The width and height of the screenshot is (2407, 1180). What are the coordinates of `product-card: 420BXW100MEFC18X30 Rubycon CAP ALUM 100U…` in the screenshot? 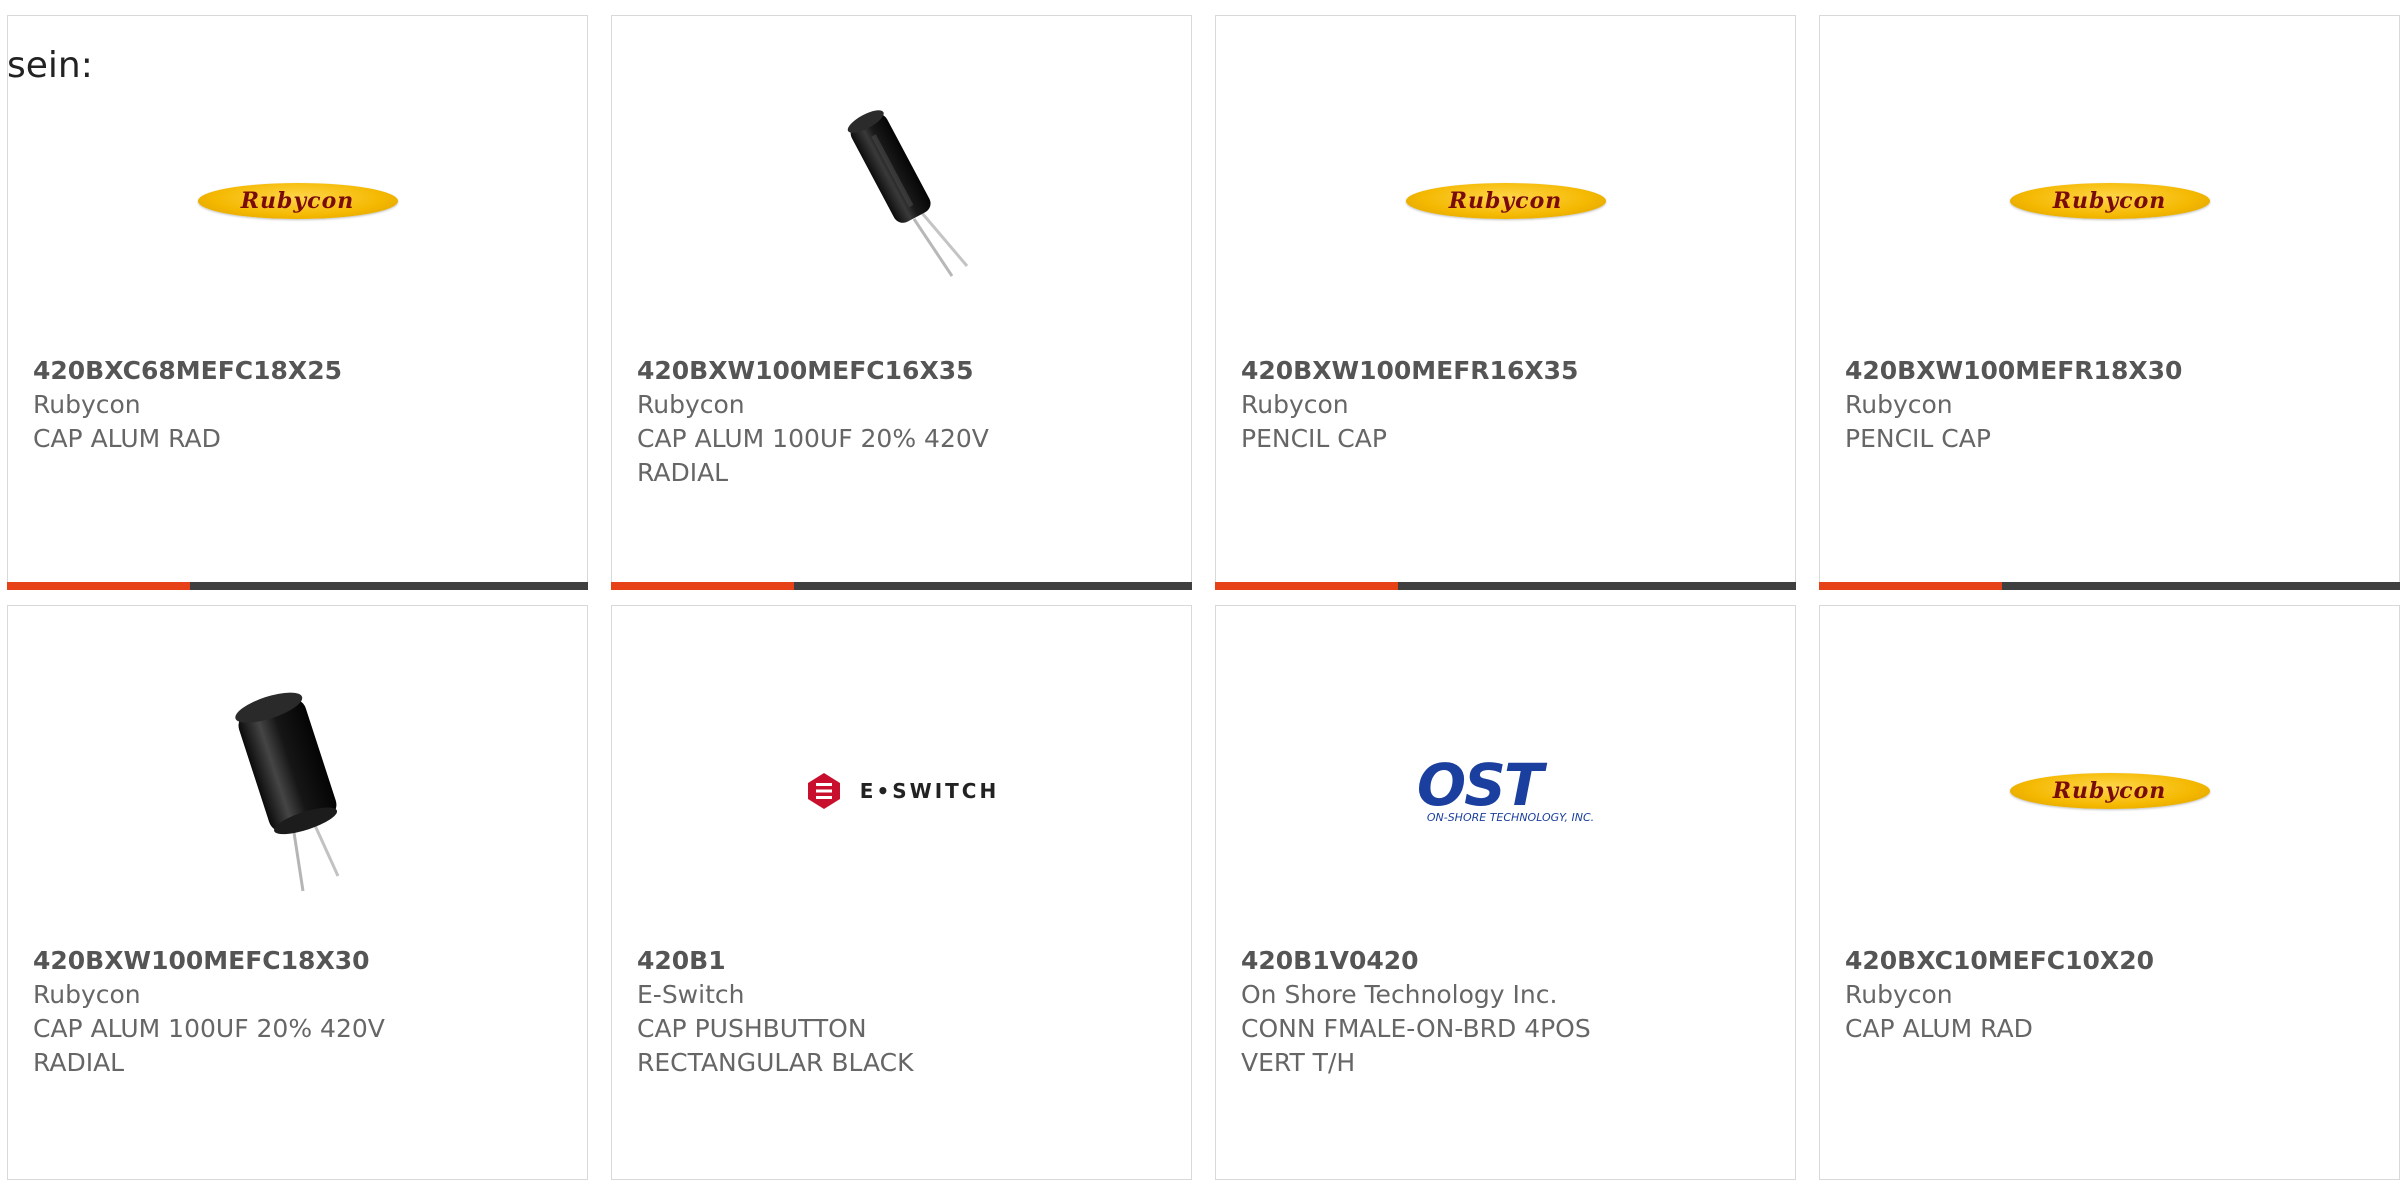 It's located at (297, 892).